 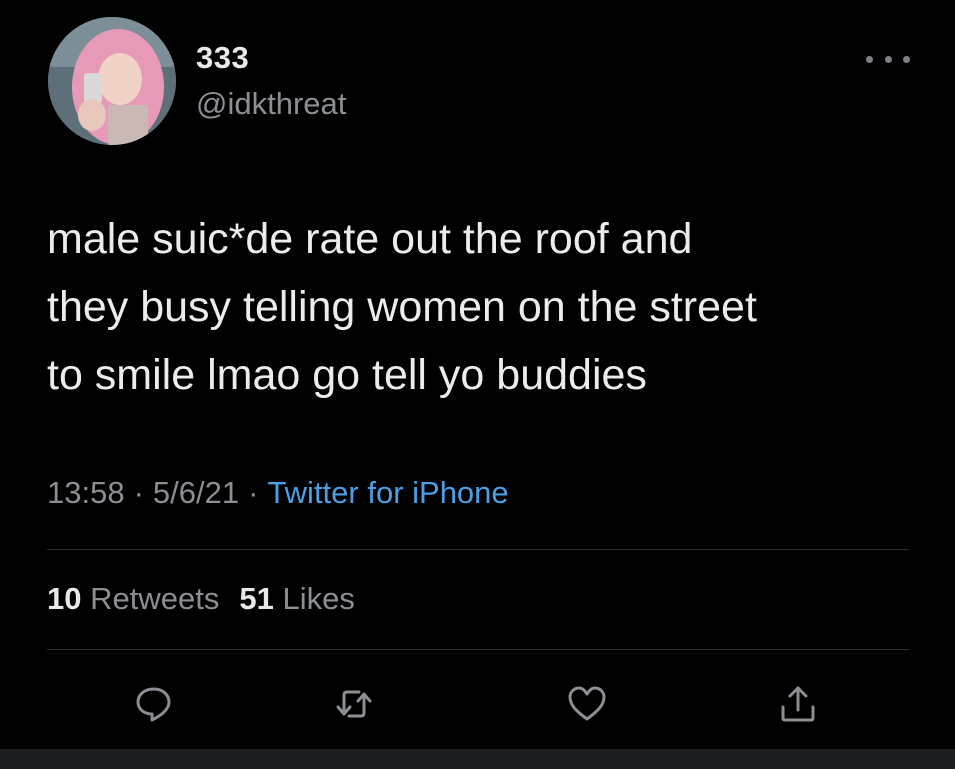 What do you see at coordinates (318, 598) in the screenshot?
I see `likes-label: Likes` at bounding box center [318, 598].